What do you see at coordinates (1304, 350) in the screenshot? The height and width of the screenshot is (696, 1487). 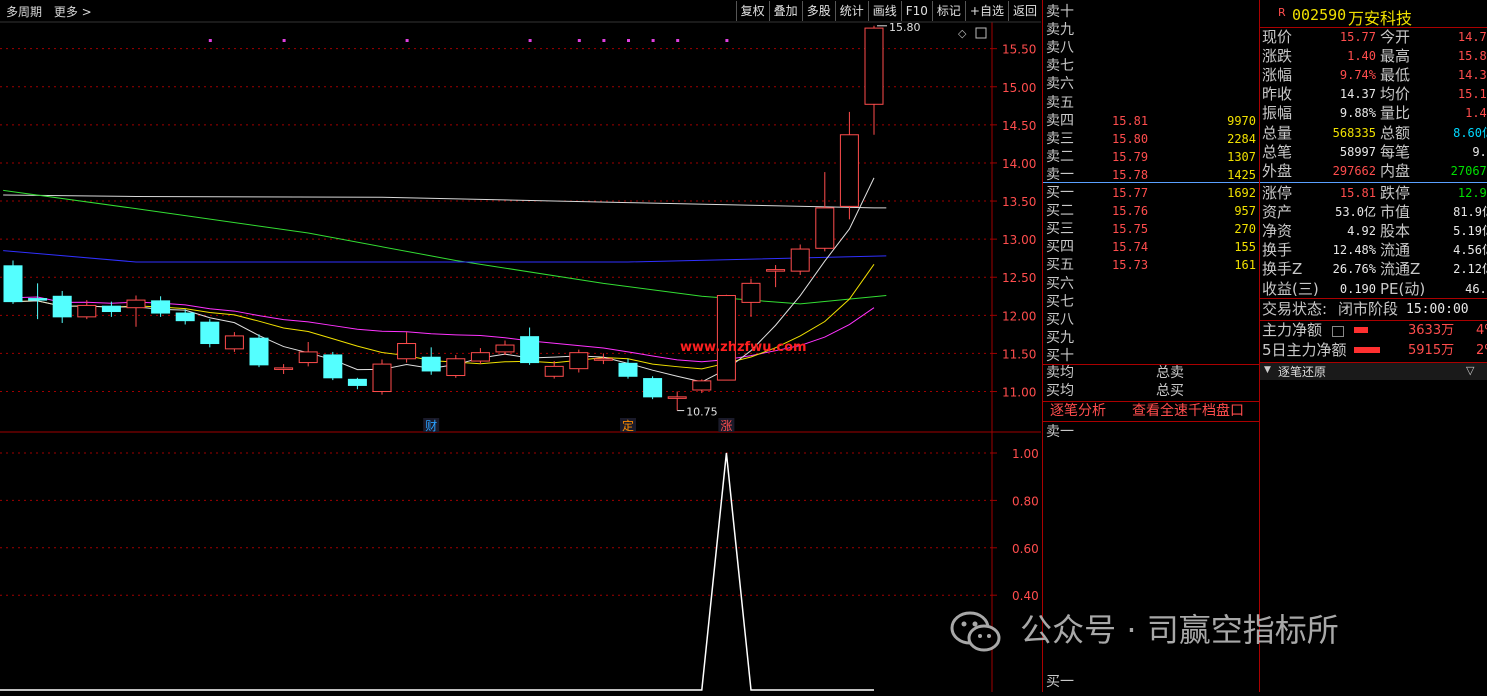 I see `main-net-5d-label: 5日主力净额` at bounding box center [1304, 350].